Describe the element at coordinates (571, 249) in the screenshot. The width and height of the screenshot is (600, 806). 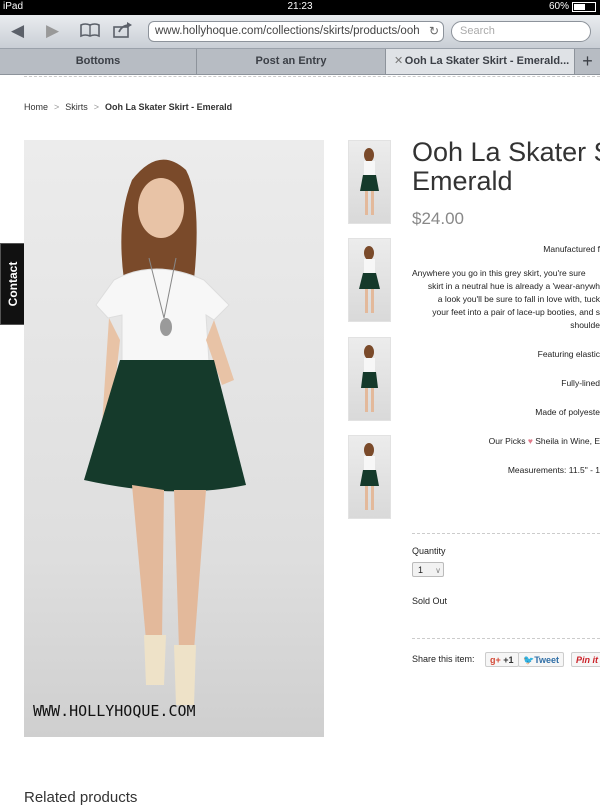
I see `desc-line: Manufactured f` at that location.